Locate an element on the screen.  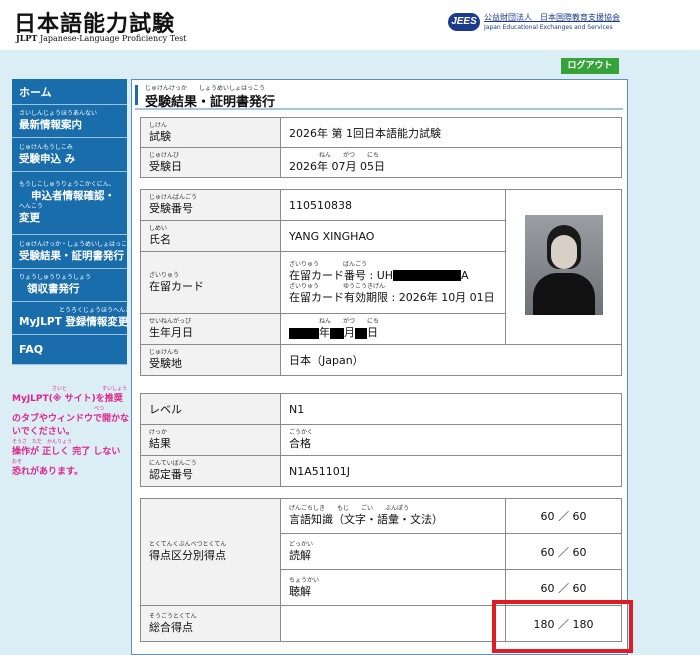
page-title: じゅけんけっか しょうめいしょはっこう 受験結果・証明書発行 is located at coordinates (379, 96).